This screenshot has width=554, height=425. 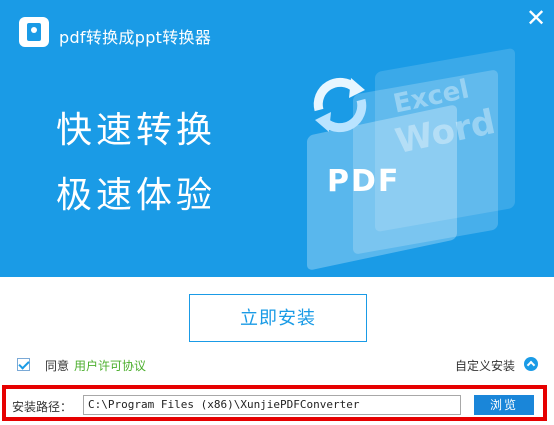 I want to click on agree-checkbox, so click(x=23, y=364).